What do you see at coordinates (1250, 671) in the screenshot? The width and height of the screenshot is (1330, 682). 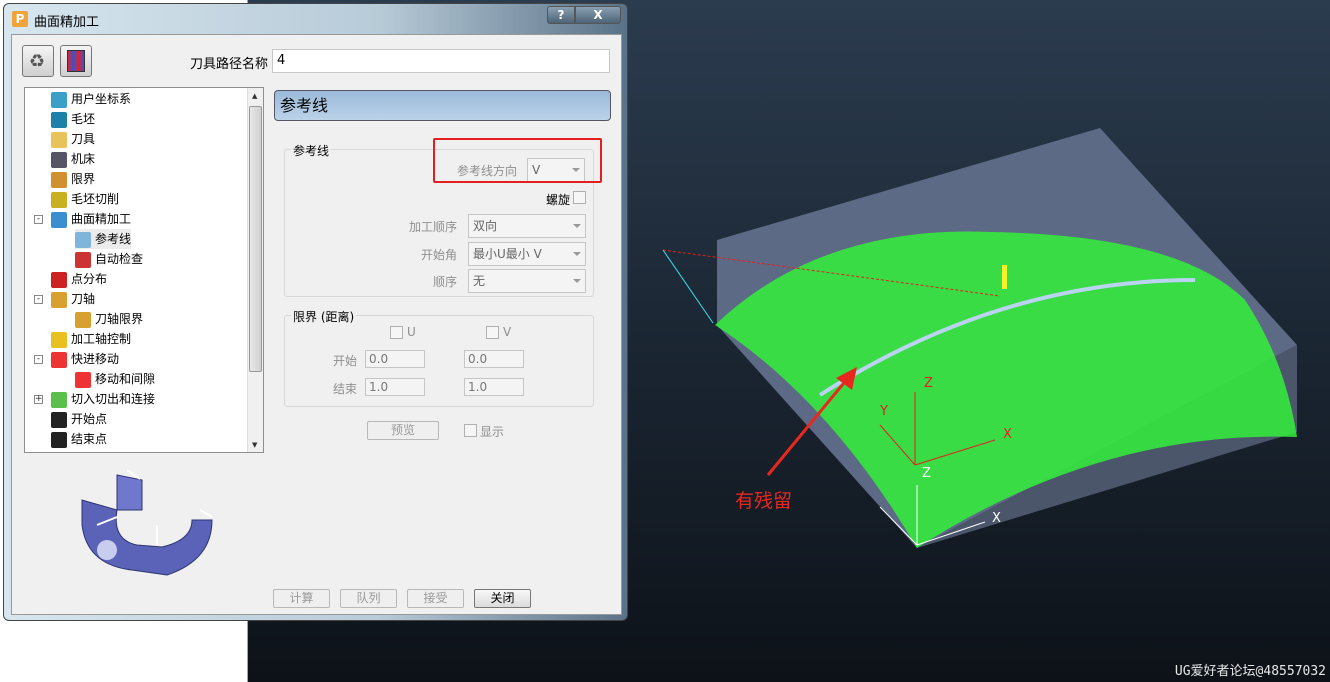 I see `watermark: UG爱好者论坛@48557032` at bounding box center [1250, 671].